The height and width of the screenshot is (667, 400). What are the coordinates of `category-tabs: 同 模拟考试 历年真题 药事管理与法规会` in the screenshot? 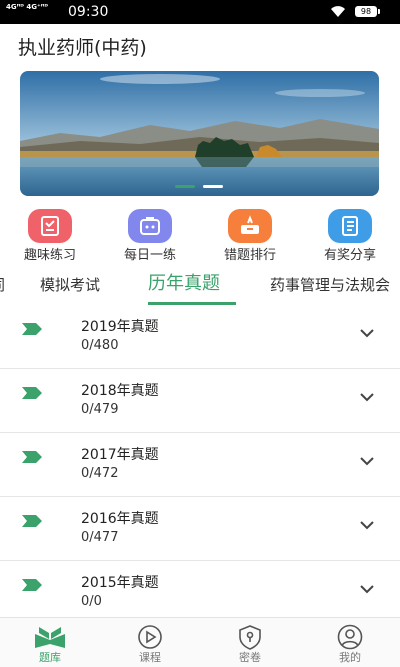 It's located at (200, 287).